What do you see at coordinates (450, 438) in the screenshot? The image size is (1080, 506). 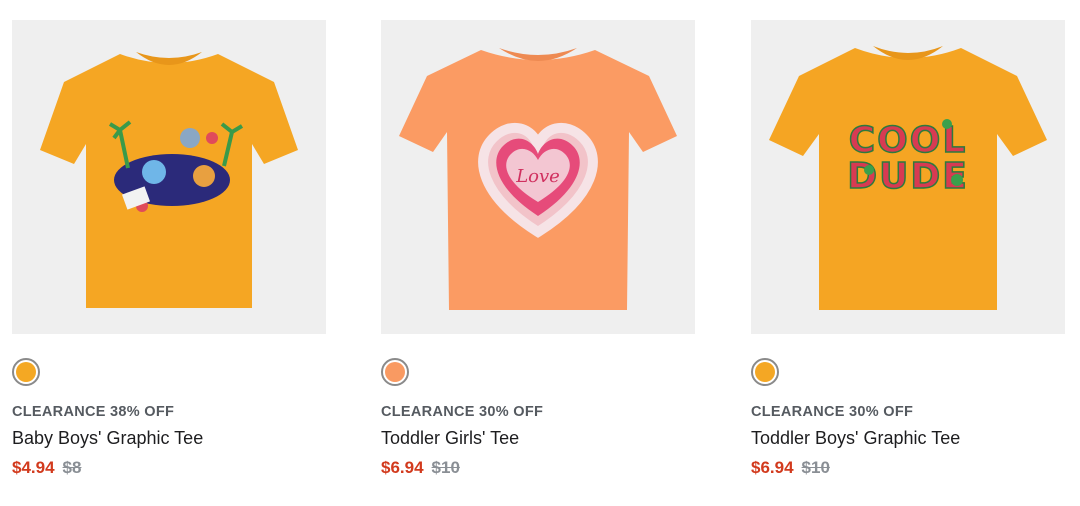 I see `product-name: Toddler Girls' Tee` at bounding box center [450, 438].